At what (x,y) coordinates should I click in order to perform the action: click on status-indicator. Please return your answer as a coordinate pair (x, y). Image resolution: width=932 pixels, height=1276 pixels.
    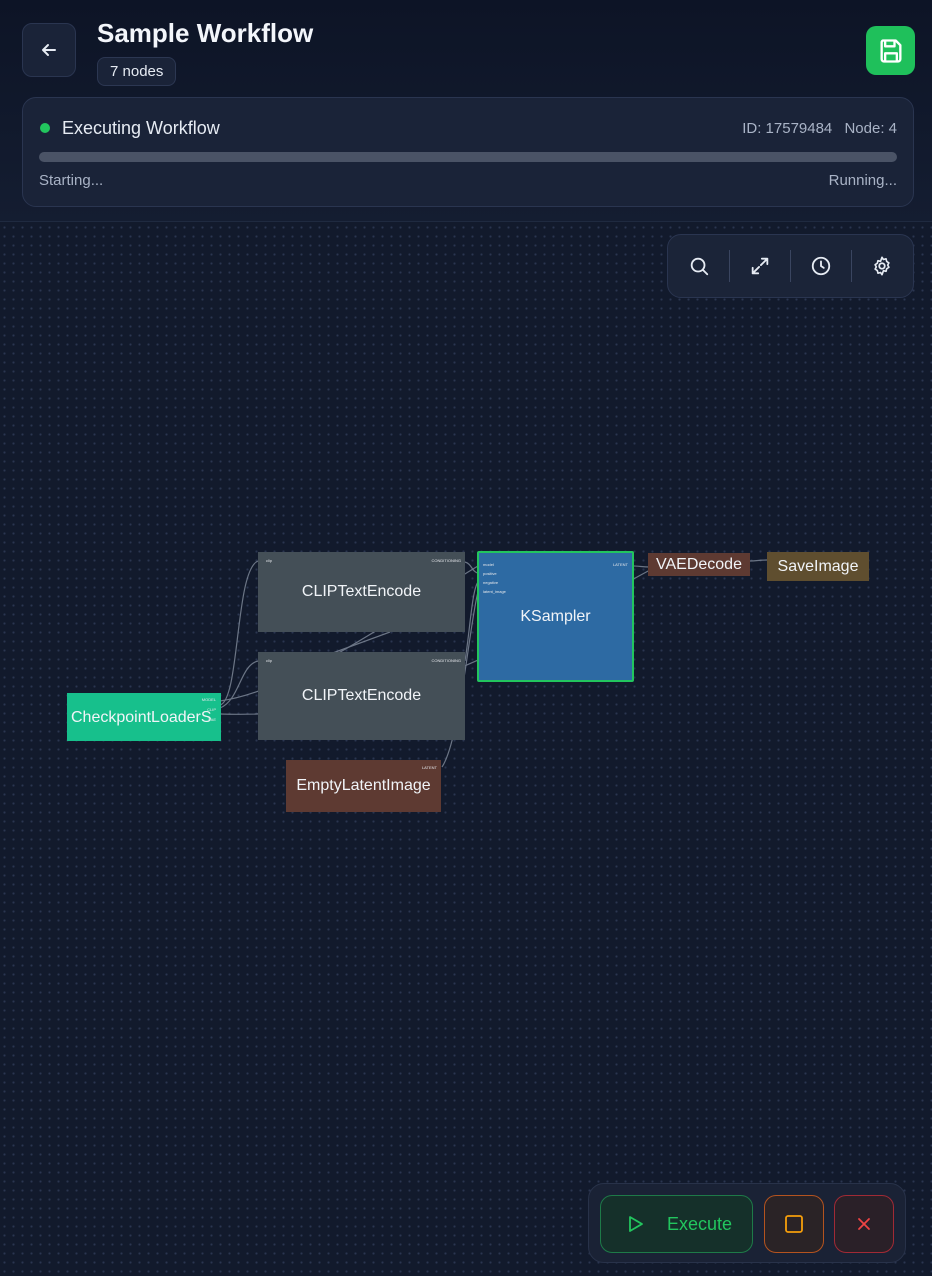
    Looking at the image, I should click on (45, 128).